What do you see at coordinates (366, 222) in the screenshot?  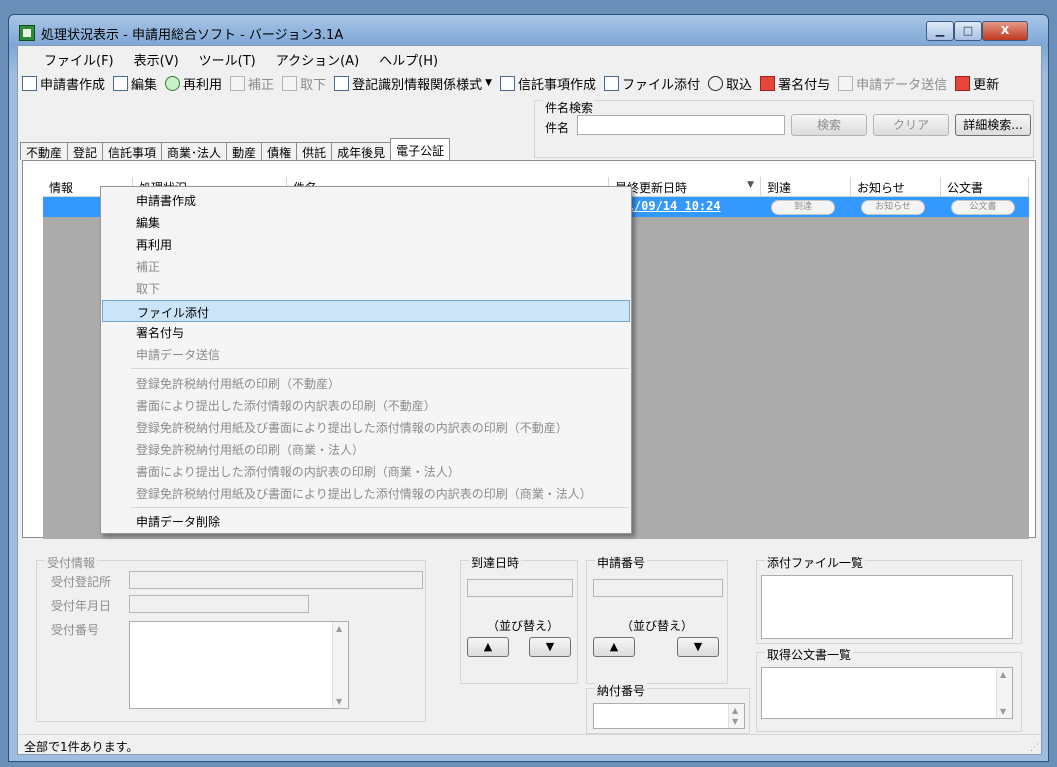 I see `cm-edit: 編集` at bounding box center [366, 222].